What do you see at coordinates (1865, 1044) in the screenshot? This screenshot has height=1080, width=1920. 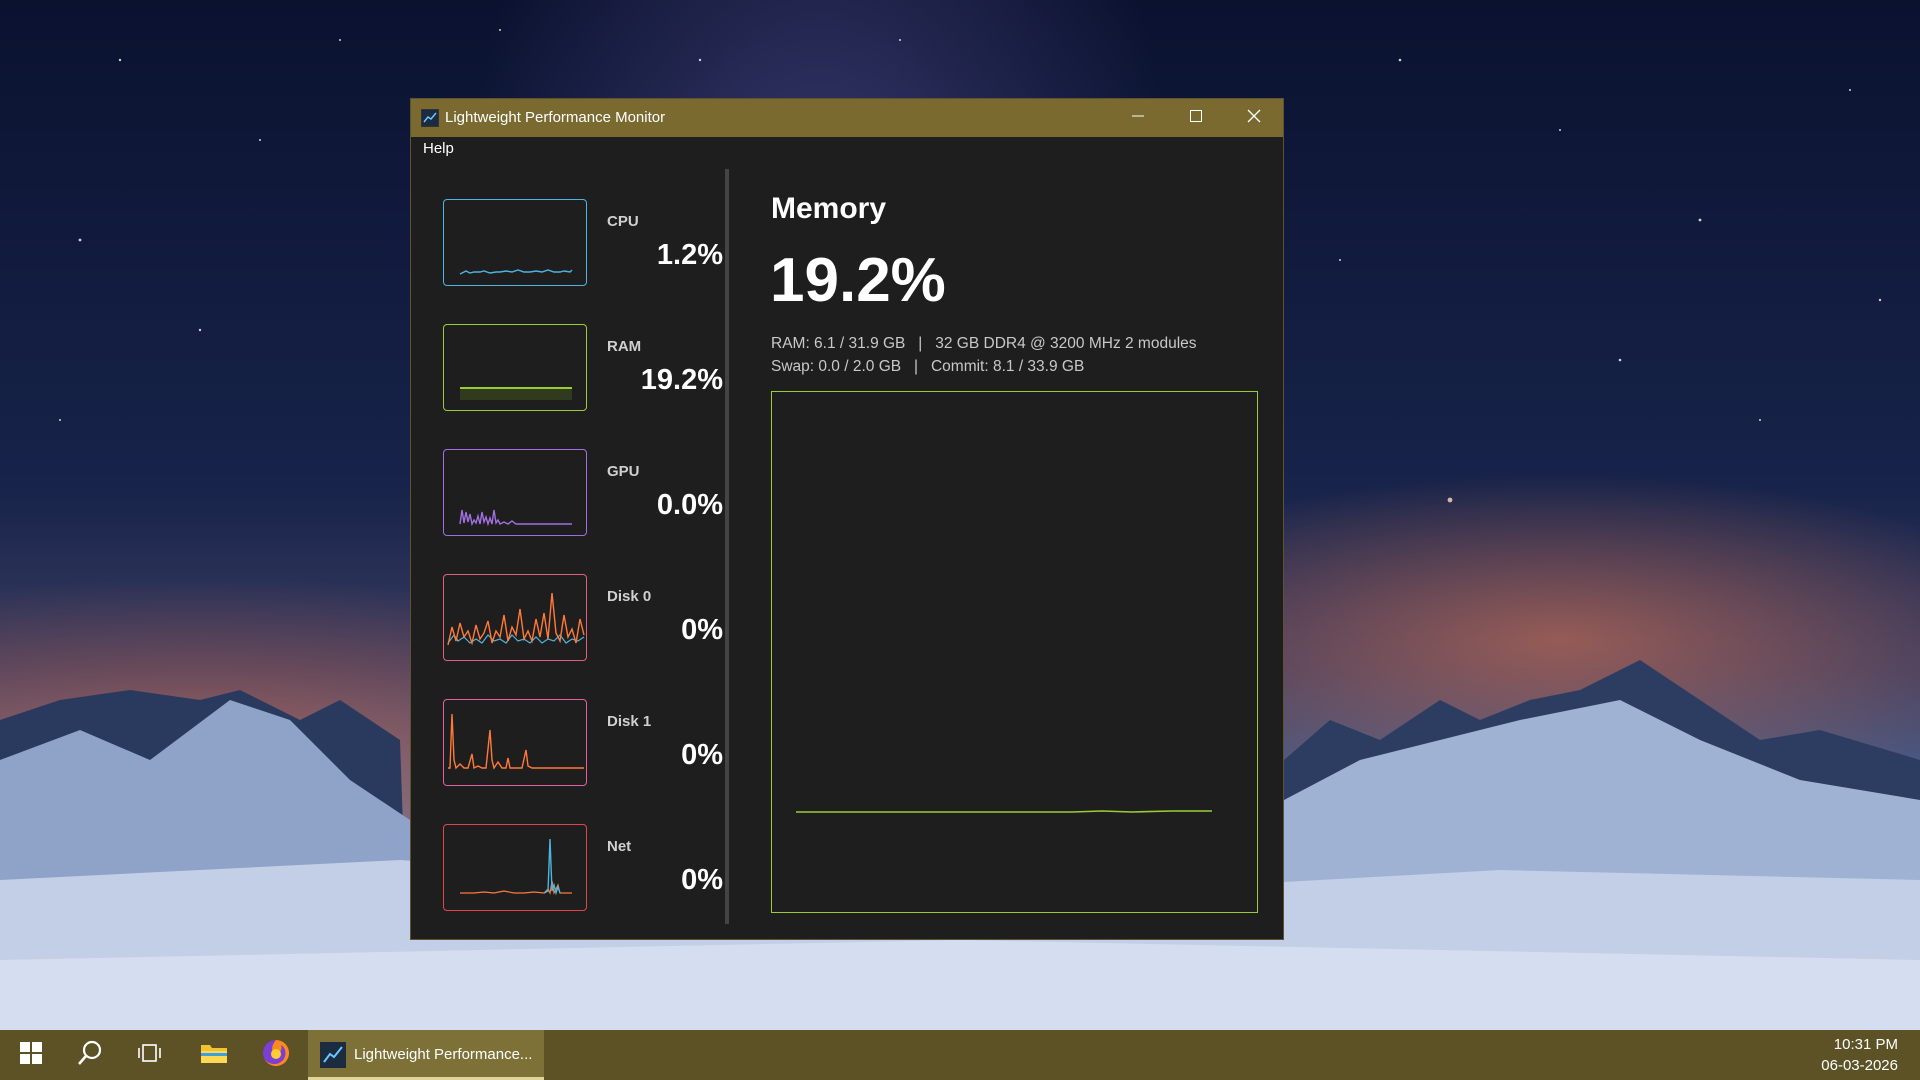 I see `clock-time: 10:31 PM` at bounding box center [1865, 1044].